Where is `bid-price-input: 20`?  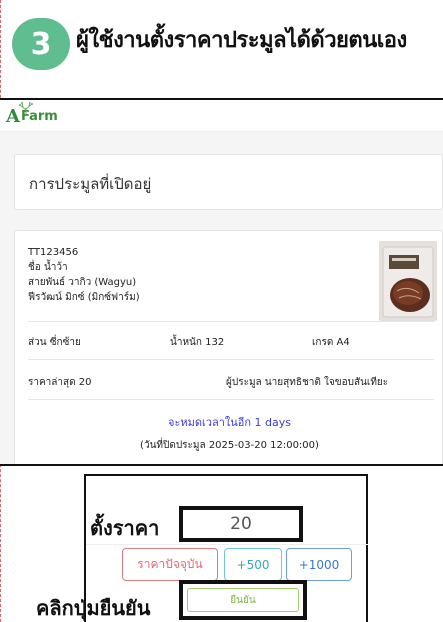 bid-price-input: 20 is located at coordinates (241, 524).